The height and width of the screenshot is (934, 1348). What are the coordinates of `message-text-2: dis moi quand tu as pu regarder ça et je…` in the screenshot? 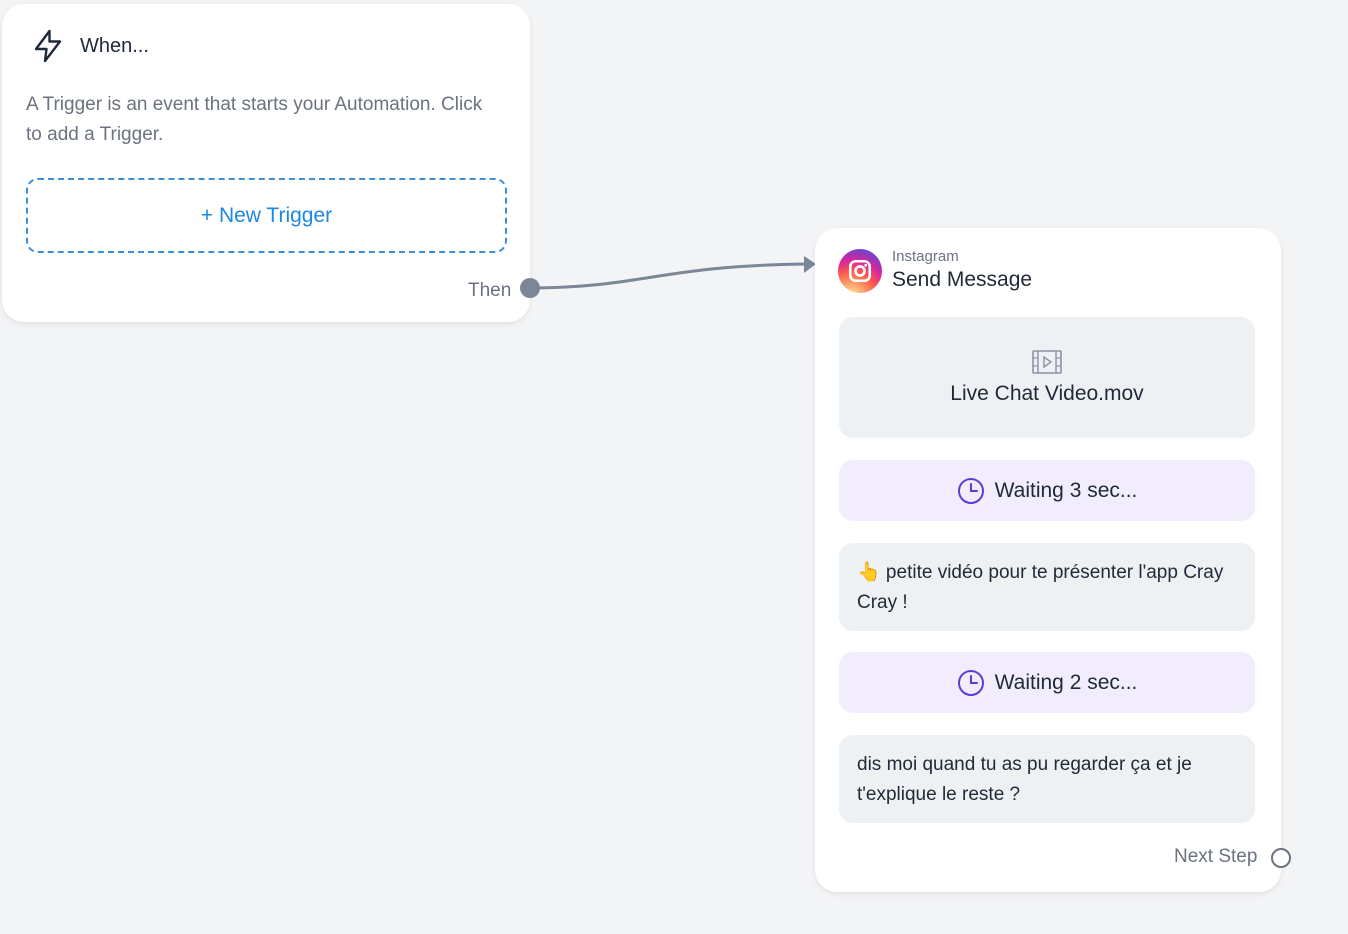 It's located at (1047, 779).